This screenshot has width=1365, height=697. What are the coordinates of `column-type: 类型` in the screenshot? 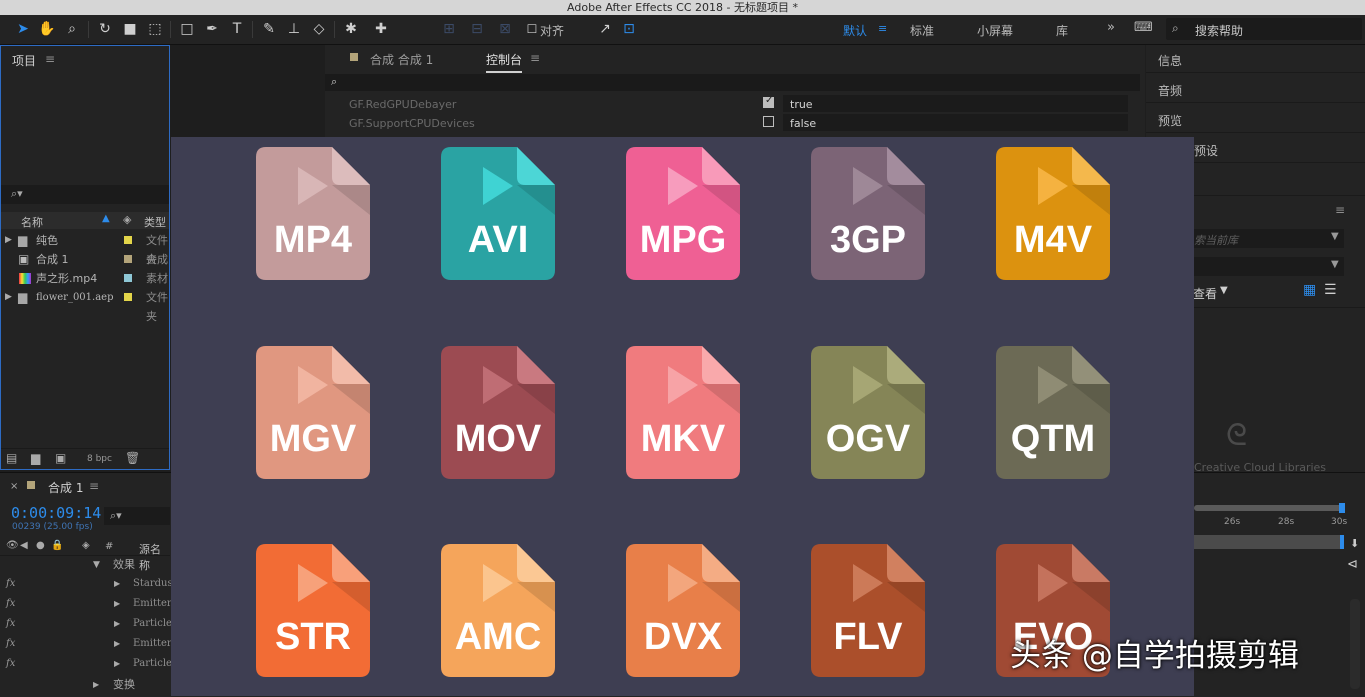 It's located at (155, 222).